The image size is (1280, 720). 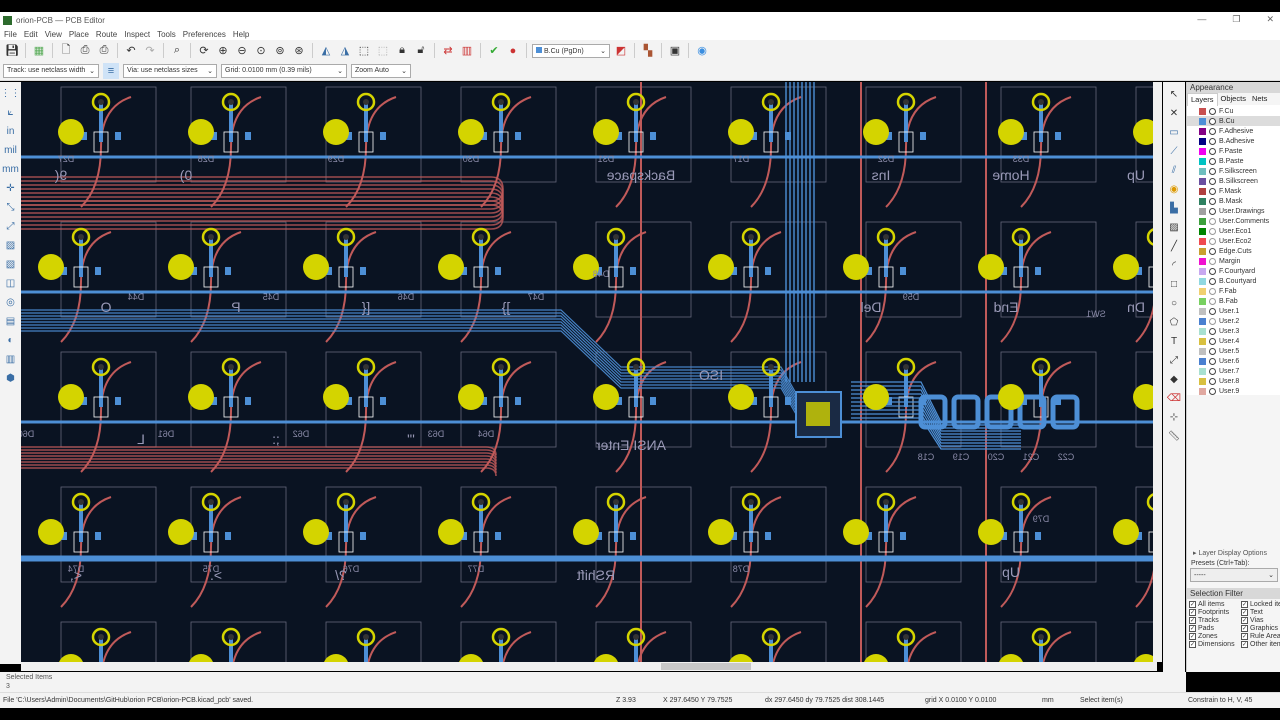 What do you see at coordinates (1260, 644) in the screenshot?
I see `filter-checkbox: ✓Other items` at bounding box center [1260, 644].